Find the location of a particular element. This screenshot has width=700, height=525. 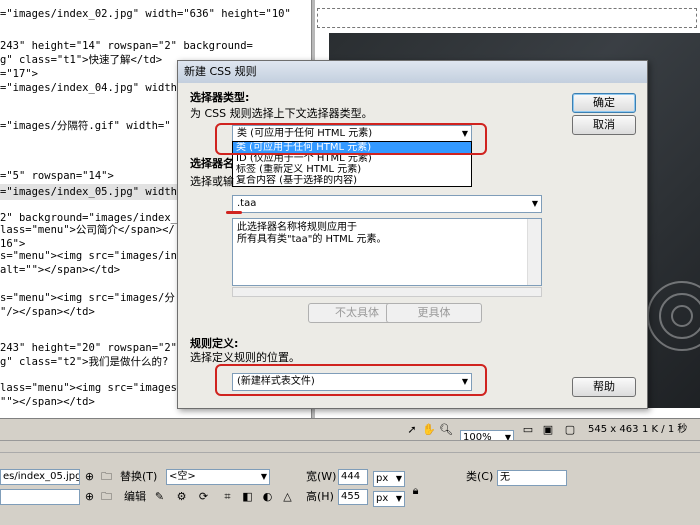

selector-name-desc: 选择或输 is located at coordinates (212, 181).